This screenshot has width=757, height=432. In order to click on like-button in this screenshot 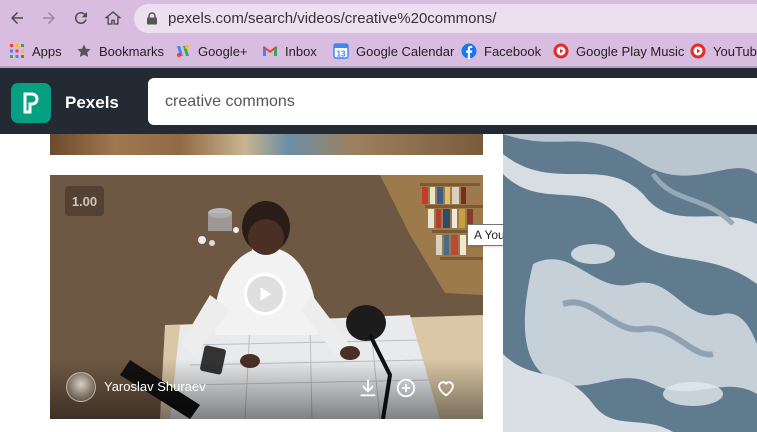, I will do `click(446, 388)`.